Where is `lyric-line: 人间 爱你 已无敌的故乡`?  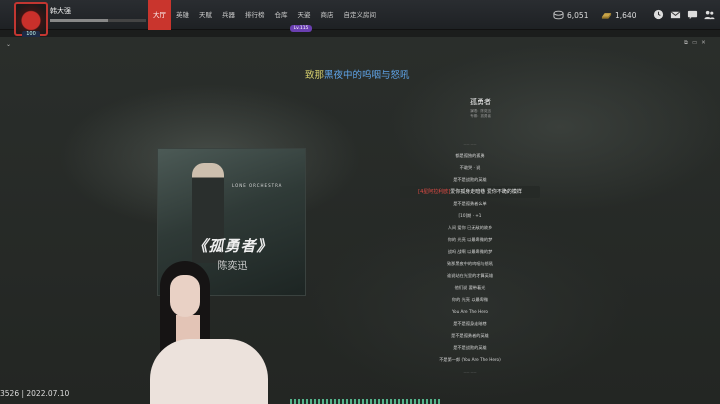
lyric-line: 人间 爱你 已无敌的故乡 is located at coordinates (470, 228).